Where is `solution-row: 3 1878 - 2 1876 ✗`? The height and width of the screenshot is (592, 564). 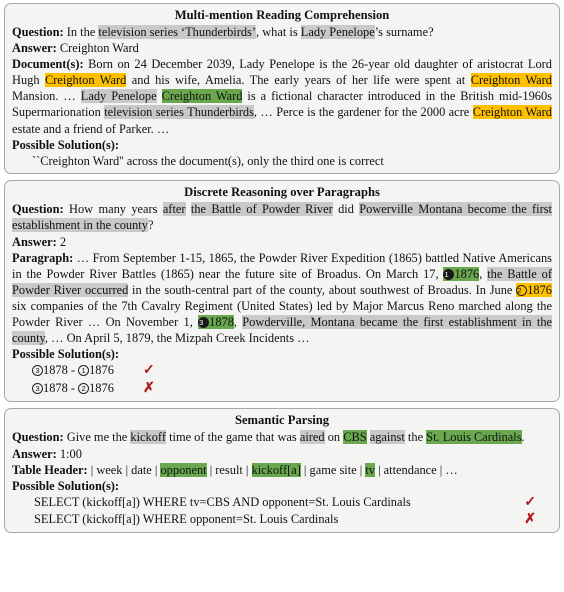
solution-row: 3 1878 - 2 1876 ✗ is located at coordinates (282, 389).